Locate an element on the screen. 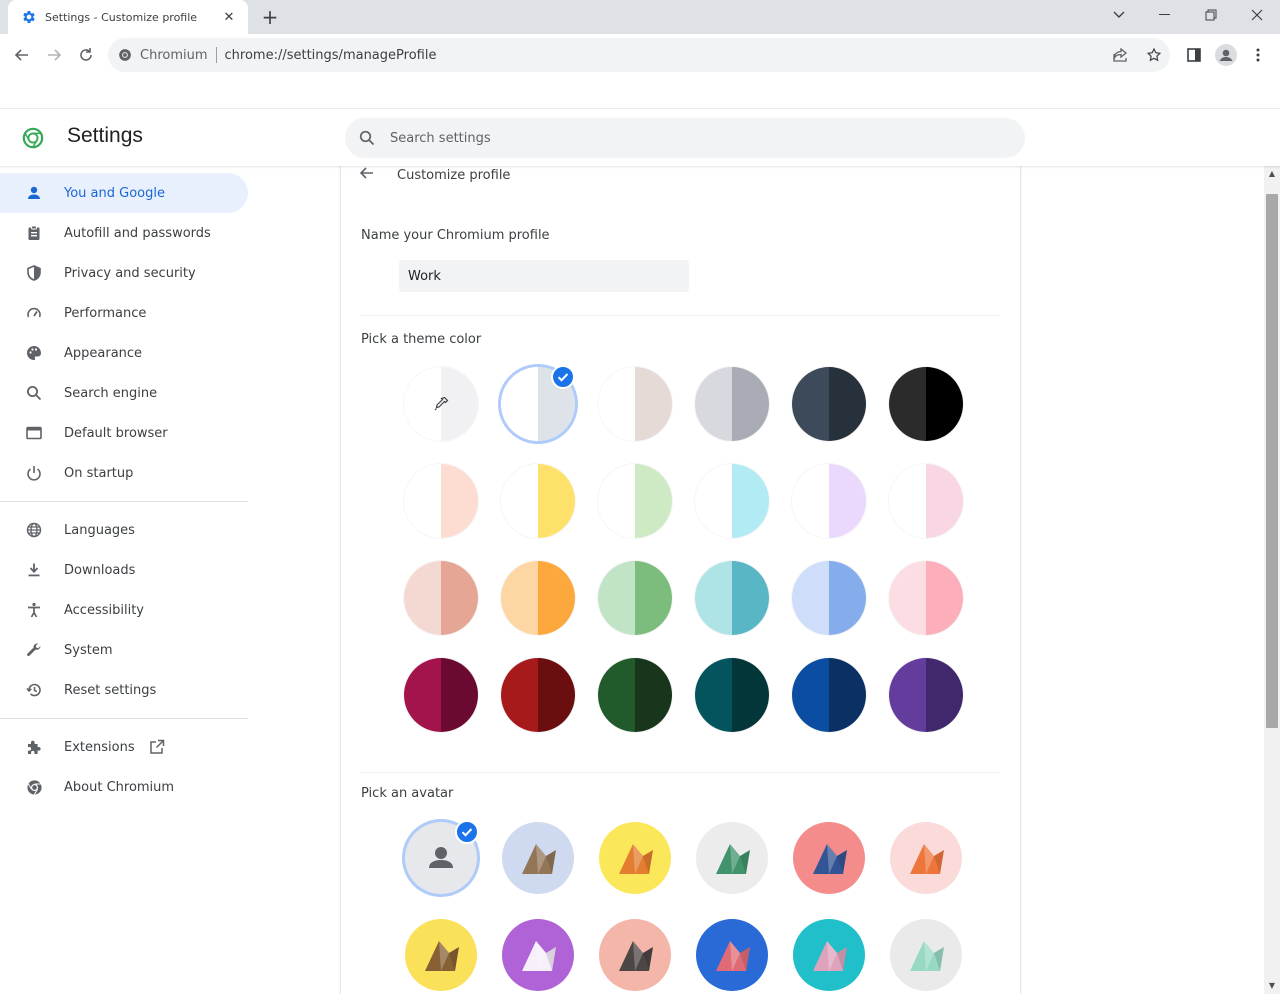  theme-swatch-peach is located at coordinates (441, 501).